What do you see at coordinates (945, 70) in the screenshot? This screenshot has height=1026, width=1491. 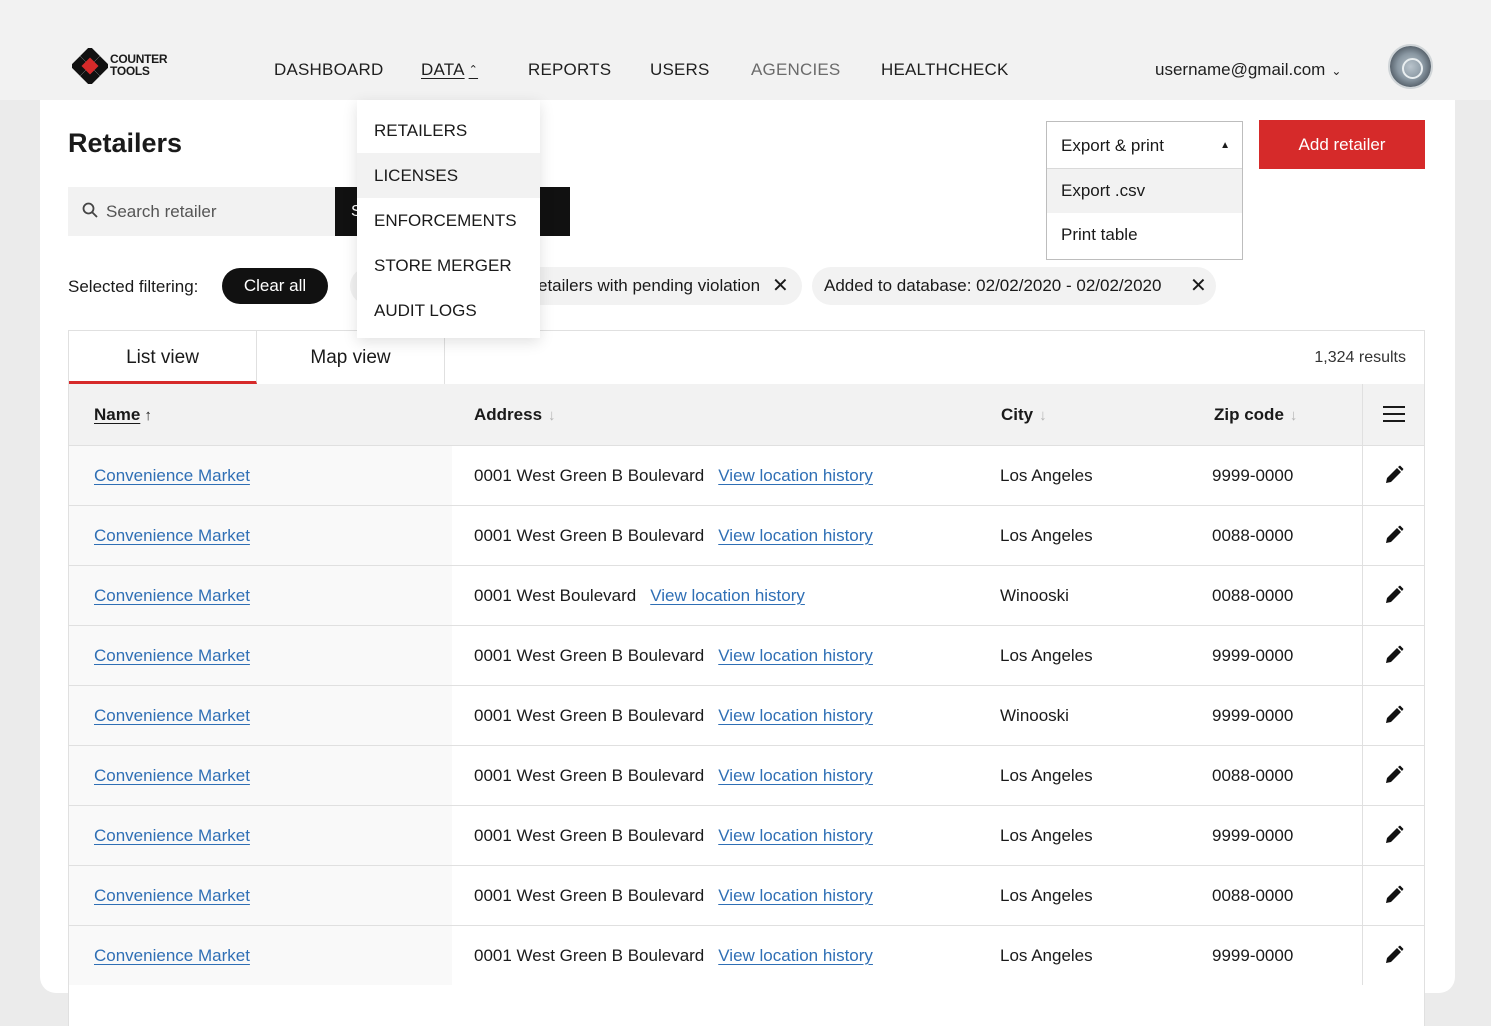 I see `nav-healthcheck: HEALTHCHECK` at bounding box center [945, 70].